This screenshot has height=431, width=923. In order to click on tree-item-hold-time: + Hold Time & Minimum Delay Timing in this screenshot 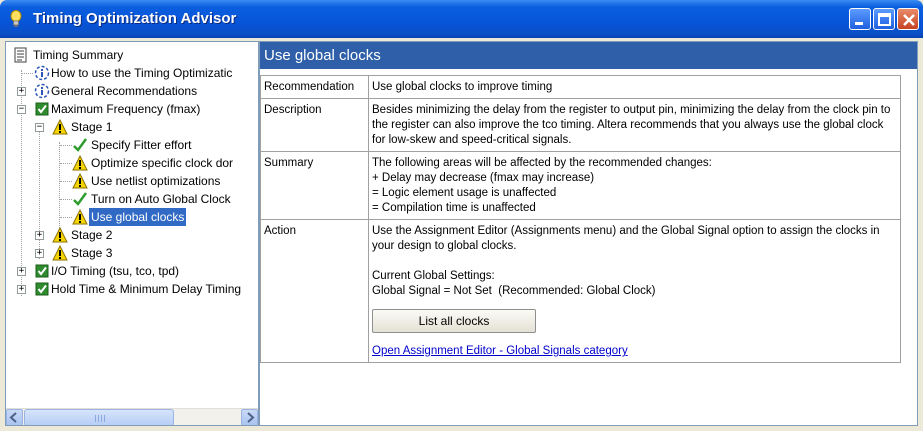, I will do `click(132, 289)`.